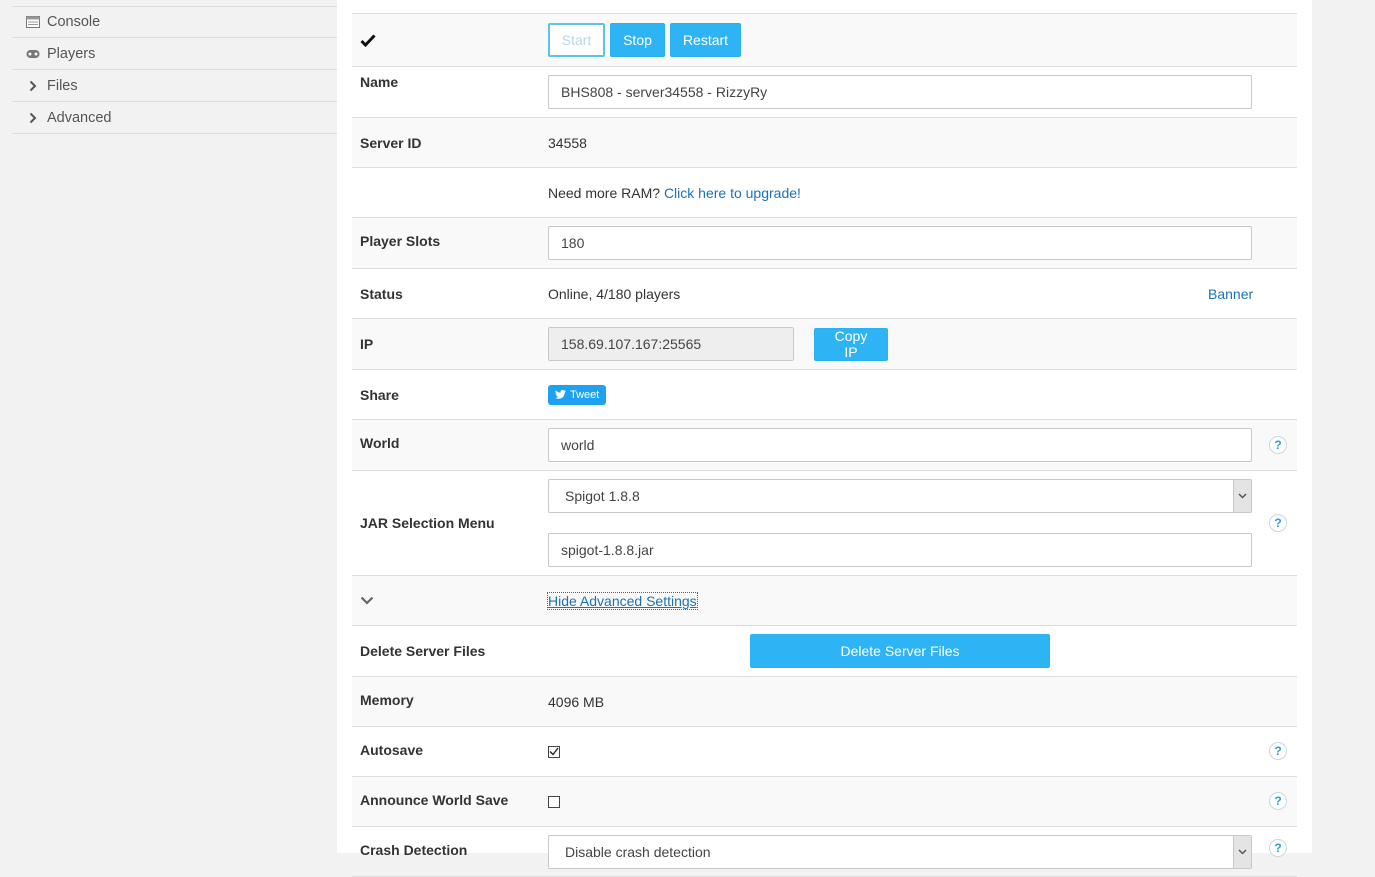 This screenshot has height=877, width=1375. I want to click on share-row: Share Tweet, so click(824, 395).